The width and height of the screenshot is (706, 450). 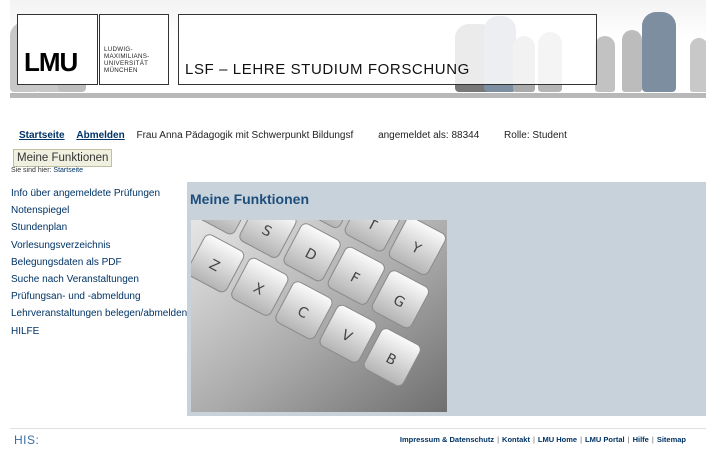 I want to click on university-line: MAXIMILIANS-, so click(x=127, y=56).